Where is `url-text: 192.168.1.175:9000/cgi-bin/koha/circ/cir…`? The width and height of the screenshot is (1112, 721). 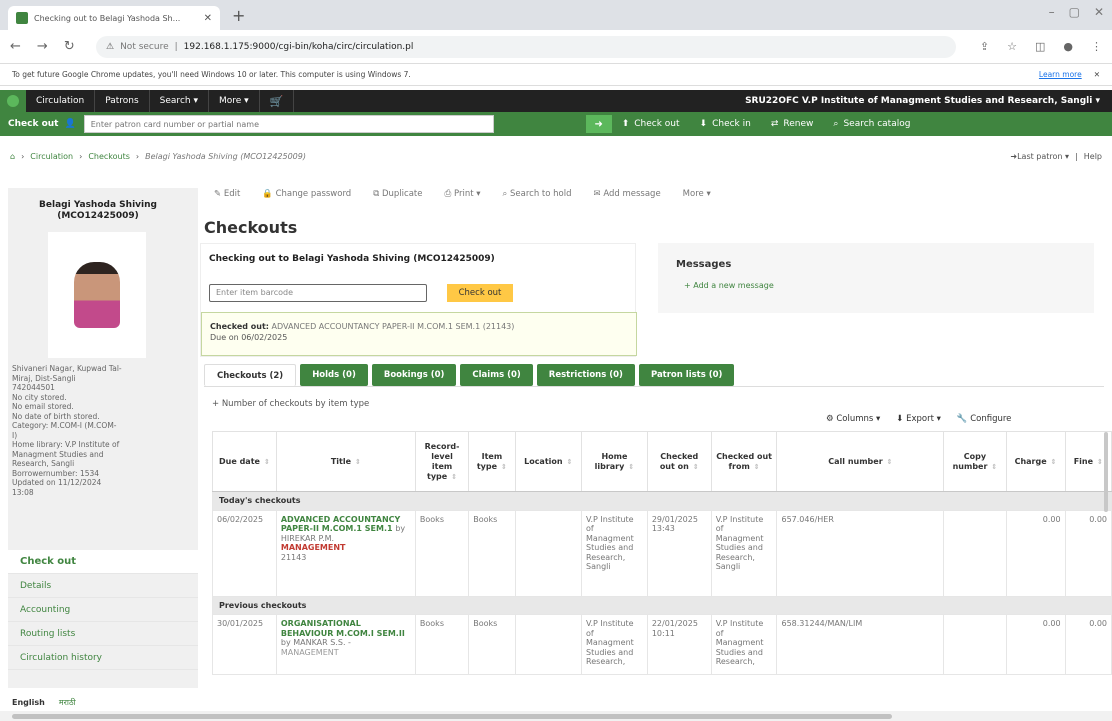
url-text: 192.168.1.175:9000/cgi-bin/koha/circ/cir… is located at coordinates (298, 47).